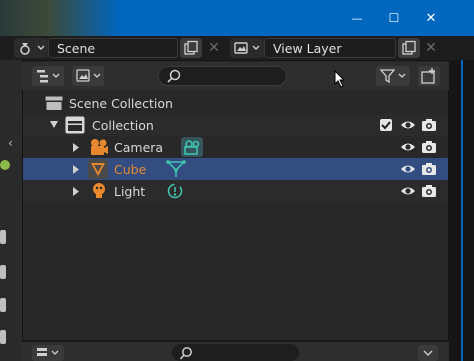 Image resolution: width=474 pixels, height=361 pixels. Describe the element at coordinates (130, 169) in the screenshot. I see `cube-label: Cube` at that location.